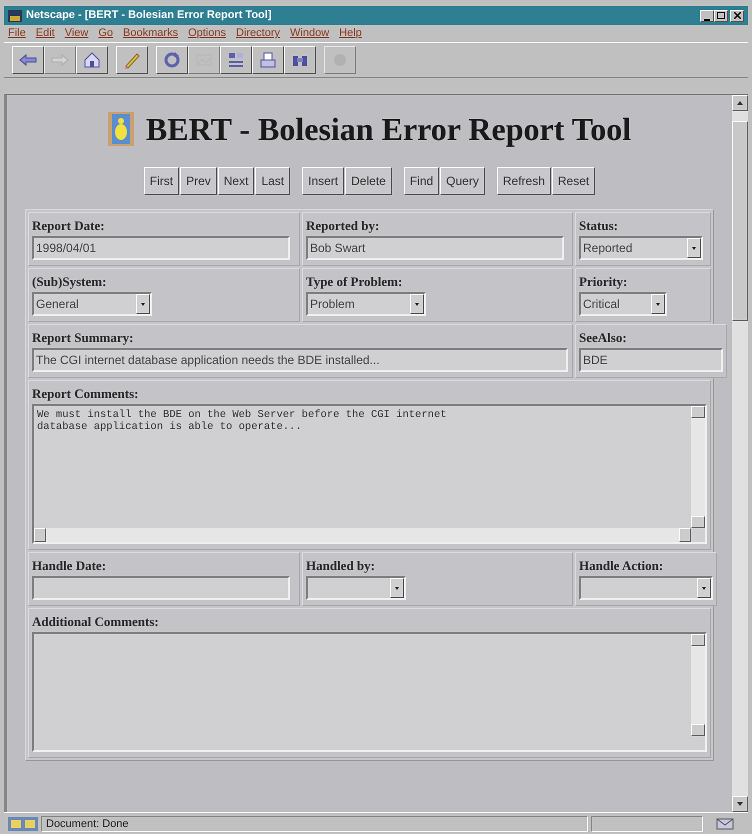 This screenshot has width=752, height=834. I want to click on form-button: Insert, so click(323, 181).